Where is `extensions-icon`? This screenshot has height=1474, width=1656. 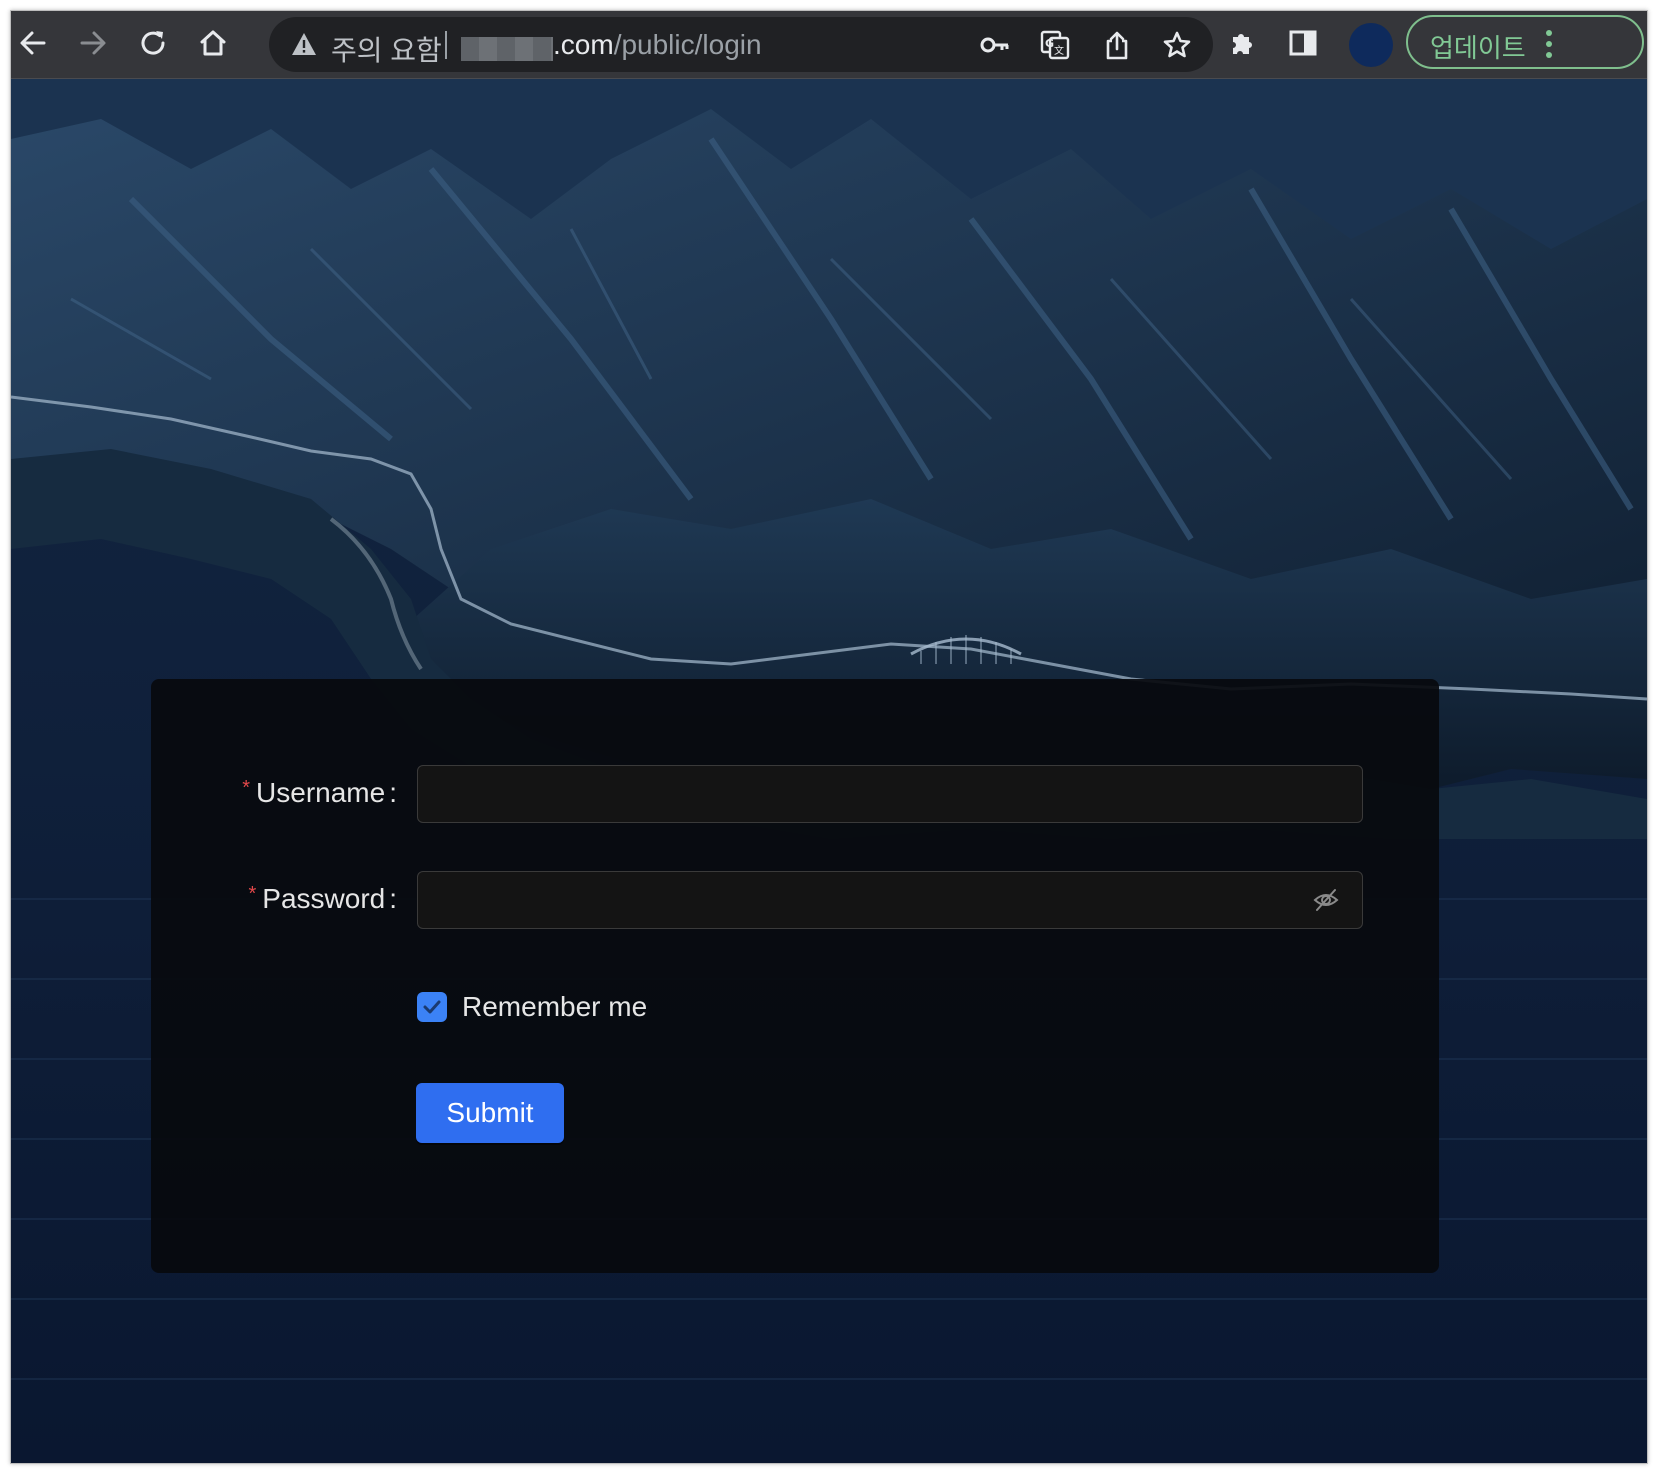
extensions-icon is located at coordinates (1242, 44).